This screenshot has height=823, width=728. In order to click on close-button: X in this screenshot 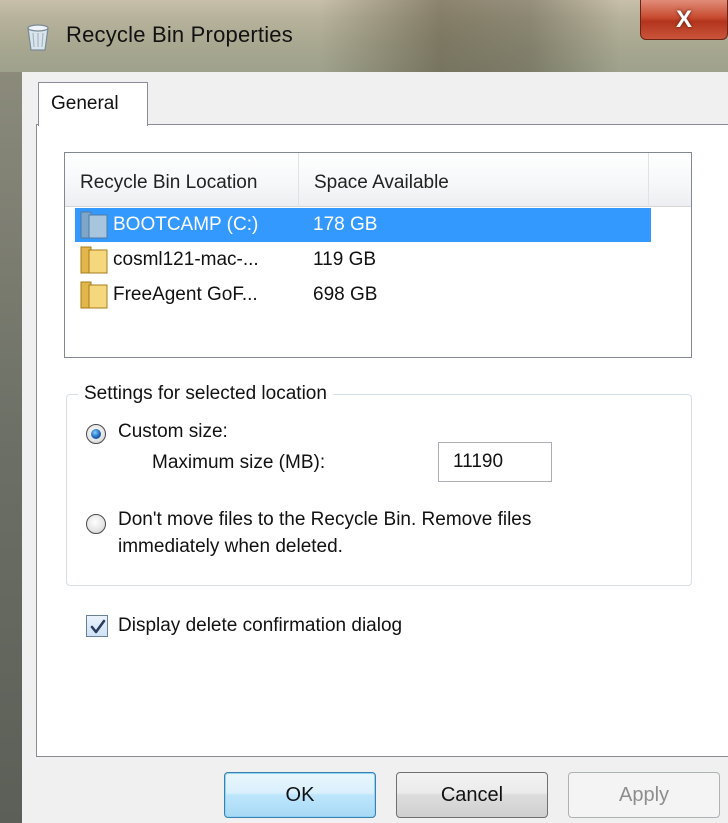, I will do `click(684, 20)`.